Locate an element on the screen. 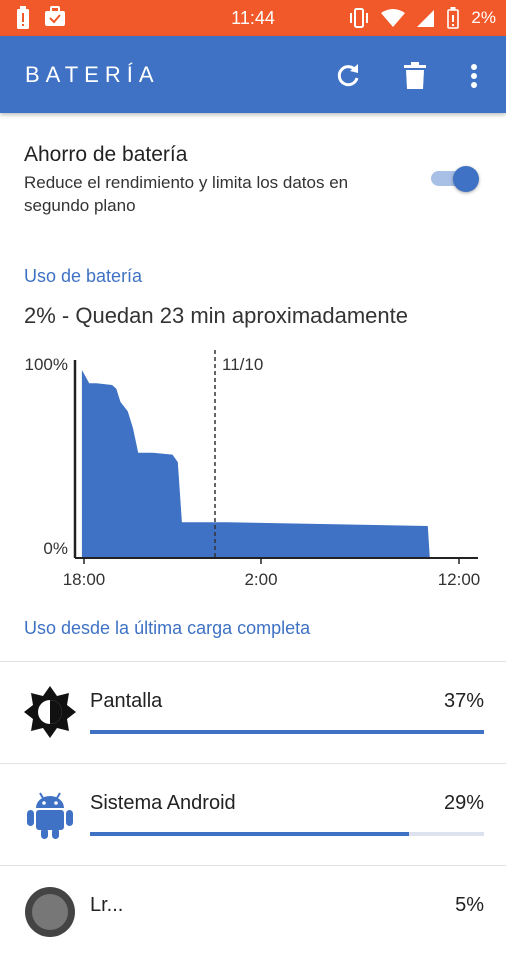 This screenshot has height=966, width=506. more-options-button is located at coordinates (474, 76).